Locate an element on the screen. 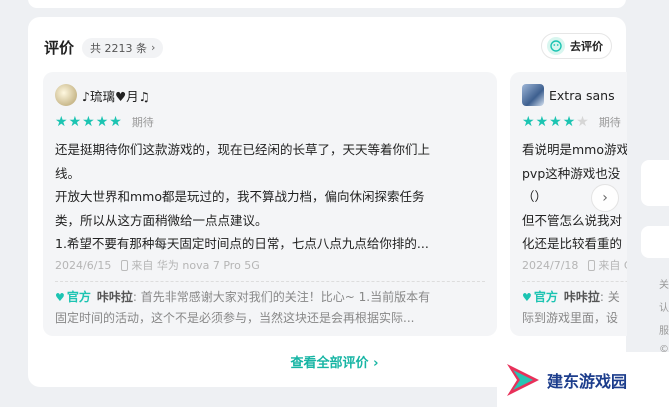 Image resolution: width=669 pixels, height=407 pixels. review-count: 共 2213 条 is located at coordinates (119, 48).